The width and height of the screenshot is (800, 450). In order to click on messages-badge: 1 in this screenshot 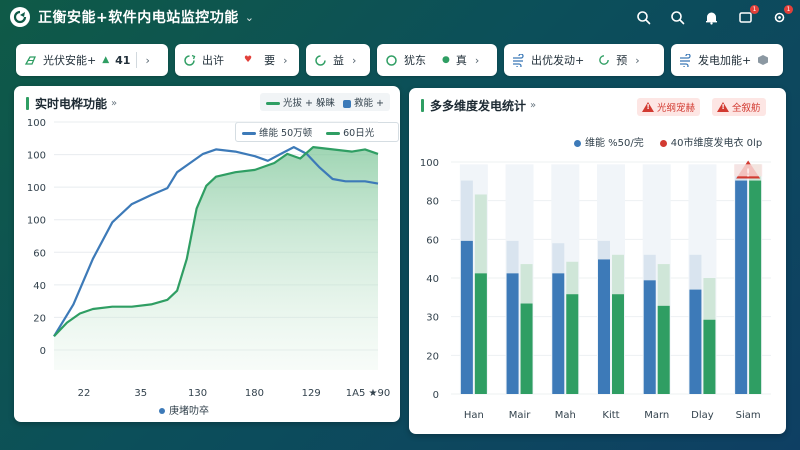, I will do `click(754, 9)`.